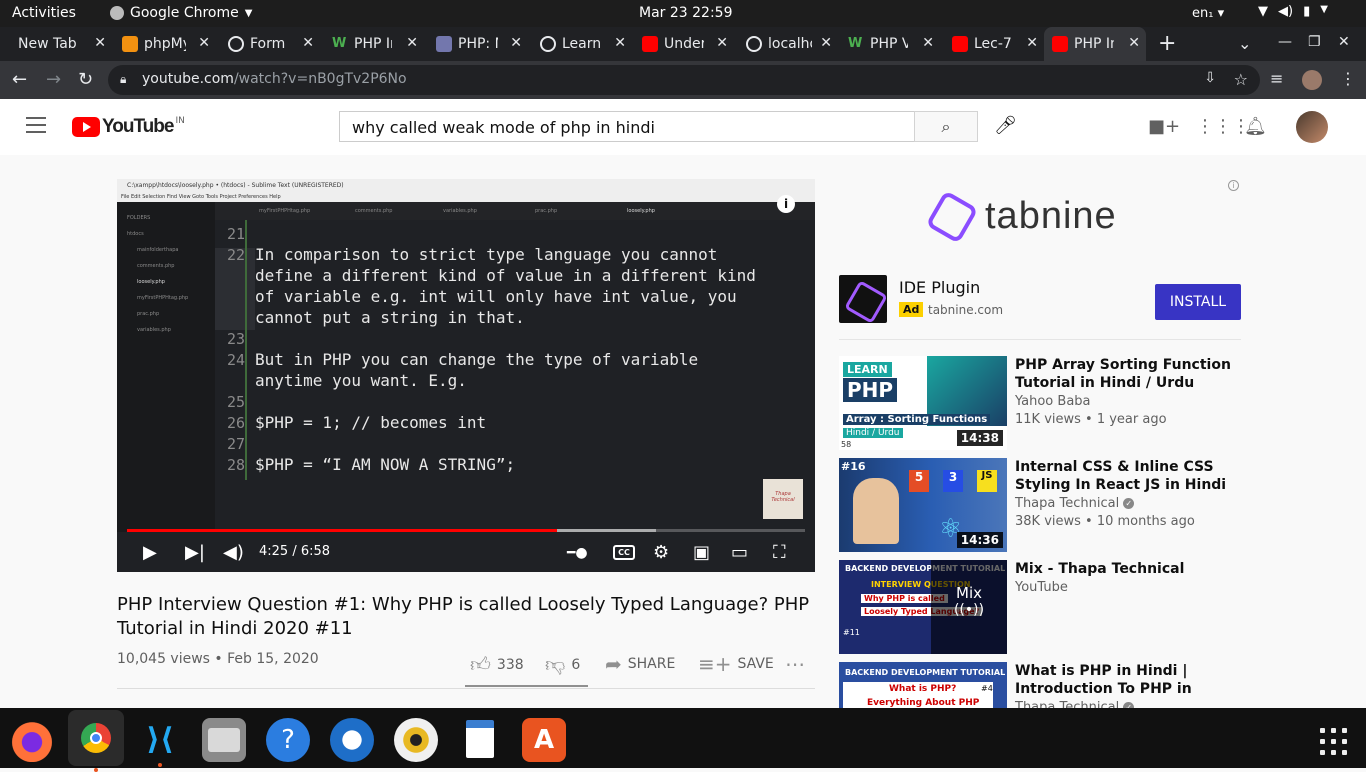 This screenshot has height=772, width=1366. I want to click on theater-mode-icon: ▭, so click(739, 552).